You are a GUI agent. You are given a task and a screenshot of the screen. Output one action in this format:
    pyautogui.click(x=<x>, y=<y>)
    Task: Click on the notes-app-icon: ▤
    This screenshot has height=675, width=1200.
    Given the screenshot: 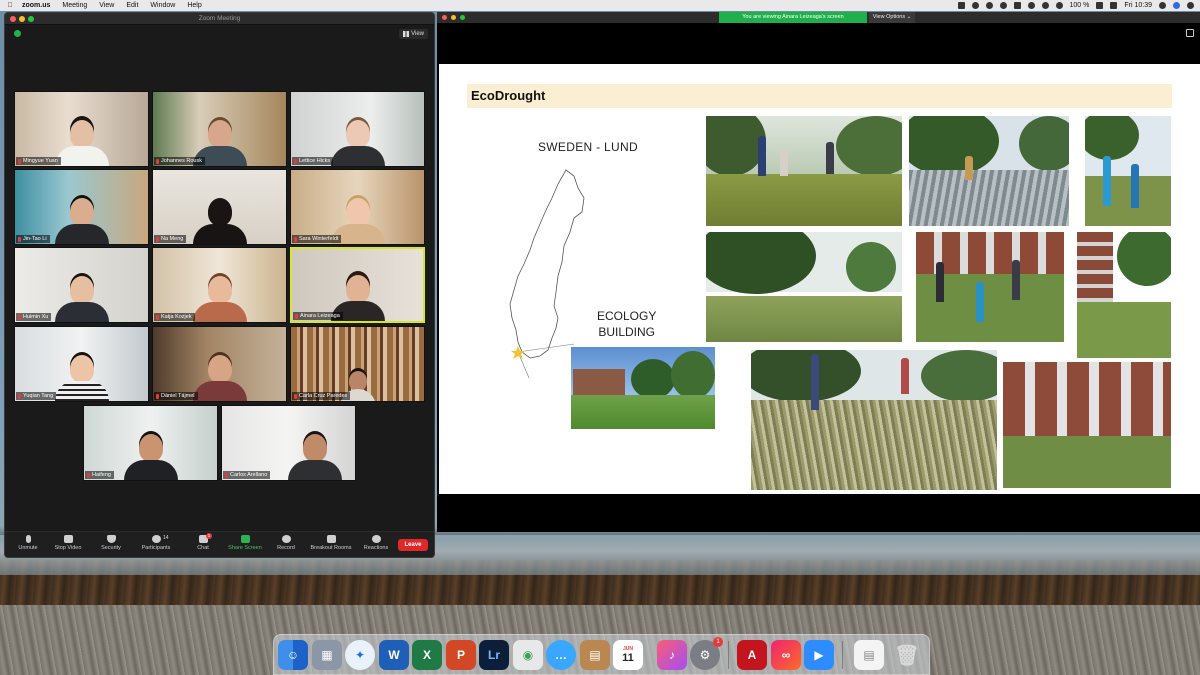 What is the action you would take?
    pyautogui.click(x=595, y=655)
    